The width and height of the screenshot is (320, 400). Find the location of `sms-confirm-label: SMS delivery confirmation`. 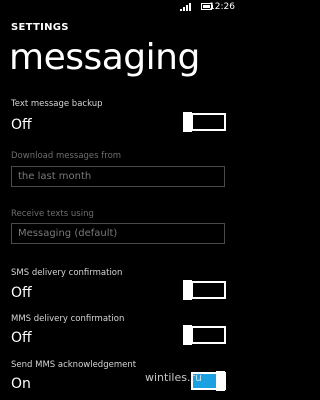

sms-confirm-label: SMS delivery confirmation is located at coordinates (67, 273).